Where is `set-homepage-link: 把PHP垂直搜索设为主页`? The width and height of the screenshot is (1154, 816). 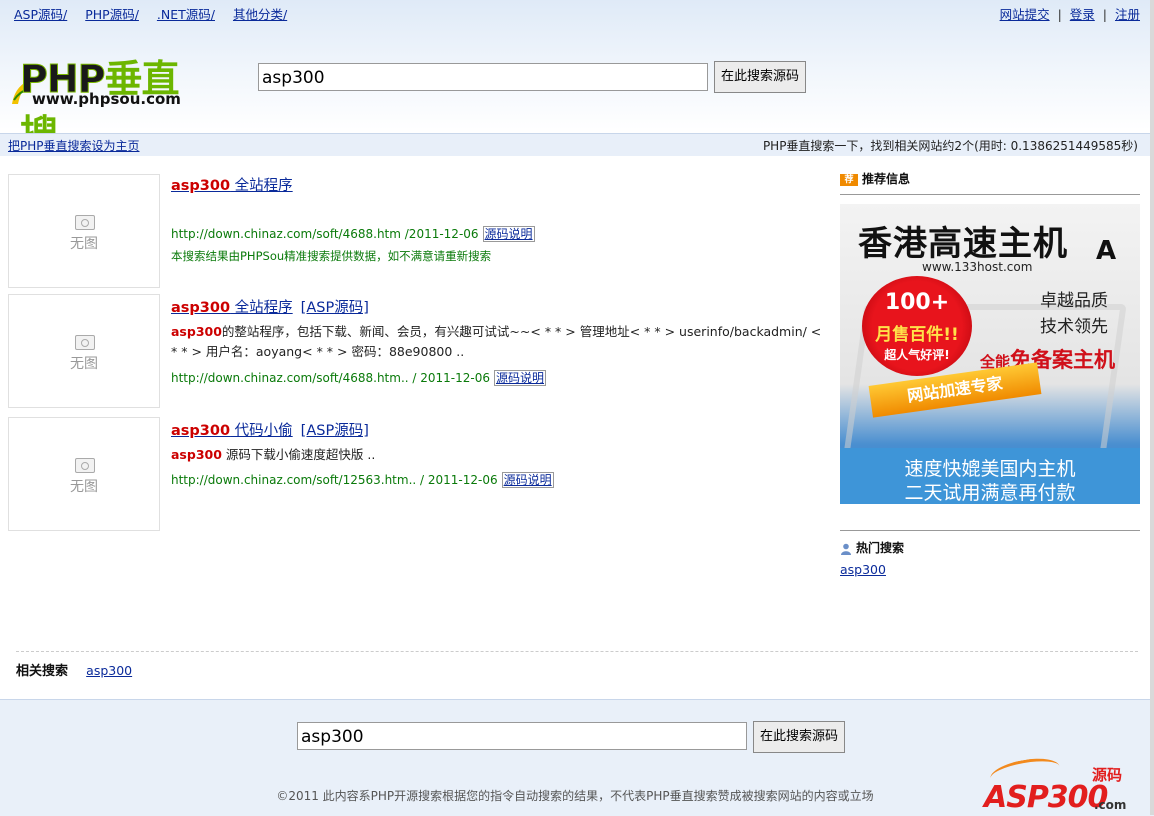 set-homepage-link: 把PHP垂直搜索设为主页 is located at coordinates (74, 145).